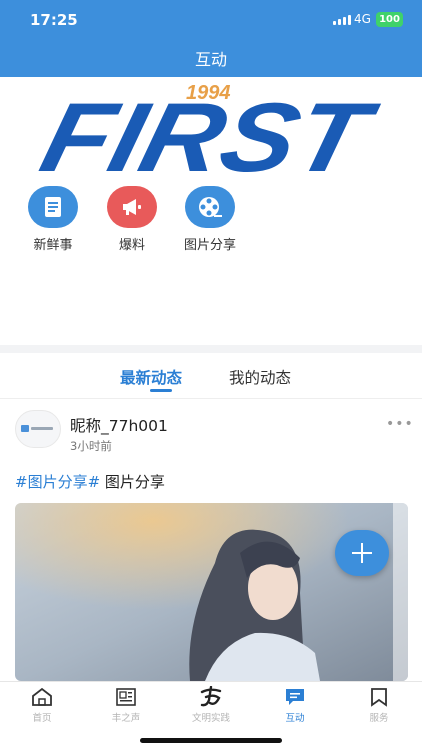  I want to click on shortcut-report: 爆料, so click(132, 219).